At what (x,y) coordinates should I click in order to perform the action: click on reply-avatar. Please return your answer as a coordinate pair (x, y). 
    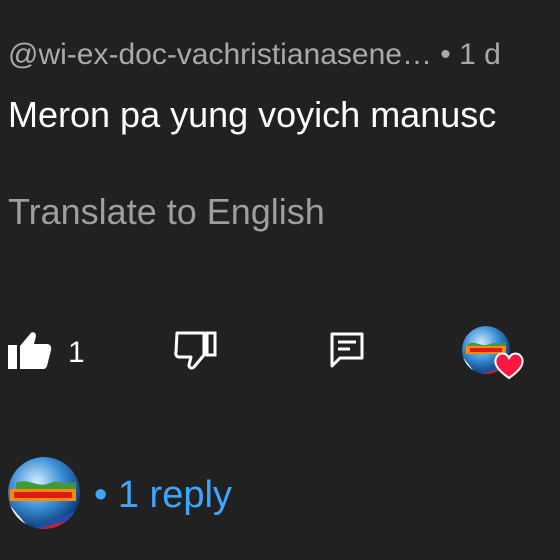
    Looking at the image, I should click on (44, 493).